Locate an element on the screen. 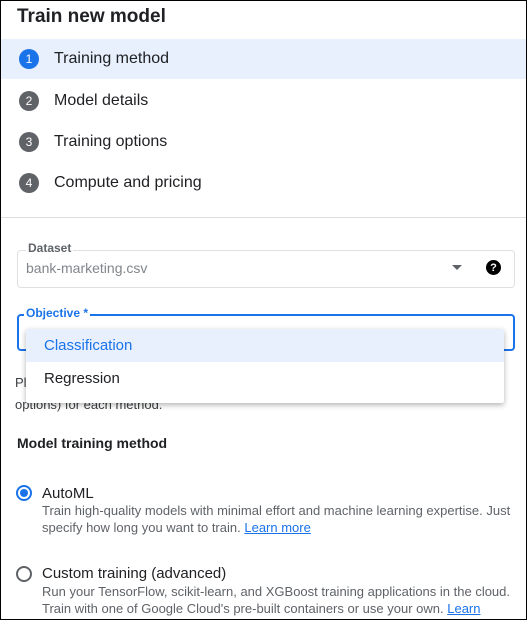 This screenshot has height=620, width=527. step-model-details: 2 Model details is located at coordinates (263, 101).